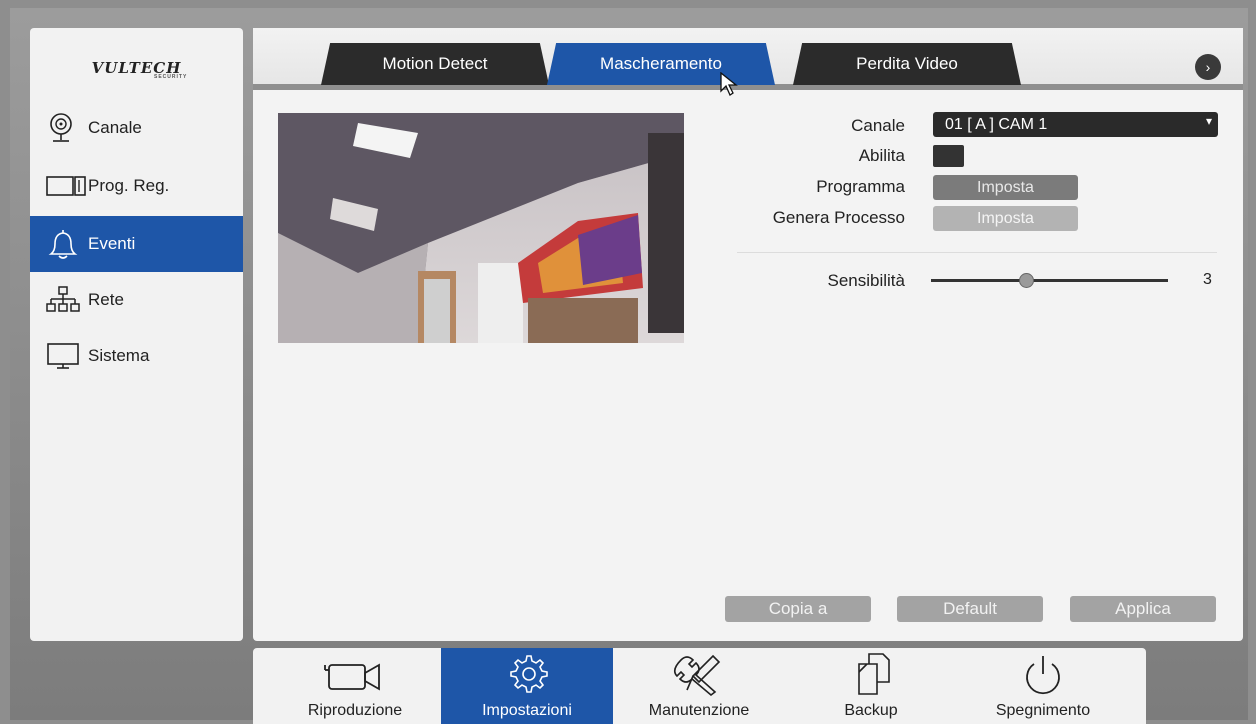 This screenshot has height=724, width=1256. What do you see at coordinates (1043, 675) in the screenshot?
I see `power-icon` at bounding box center [1043, 675].